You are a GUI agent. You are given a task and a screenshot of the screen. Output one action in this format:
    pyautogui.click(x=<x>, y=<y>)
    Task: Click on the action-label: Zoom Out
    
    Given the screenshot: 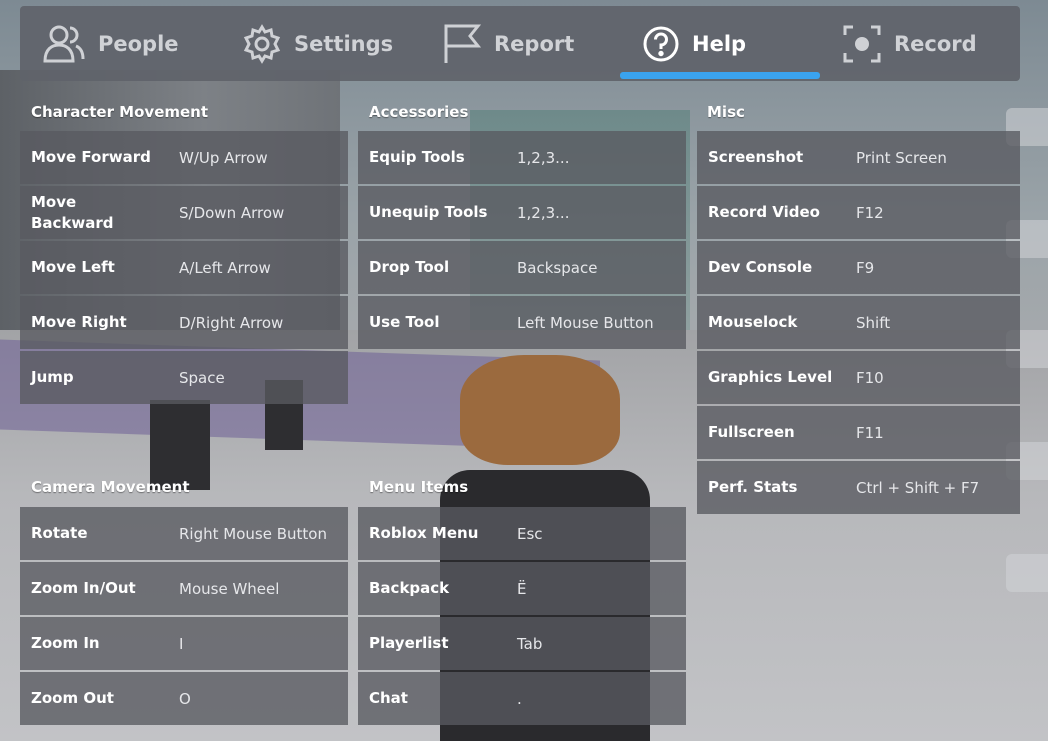 What is the action you would take?
    pyautogui.click(x=72, y=698)
    